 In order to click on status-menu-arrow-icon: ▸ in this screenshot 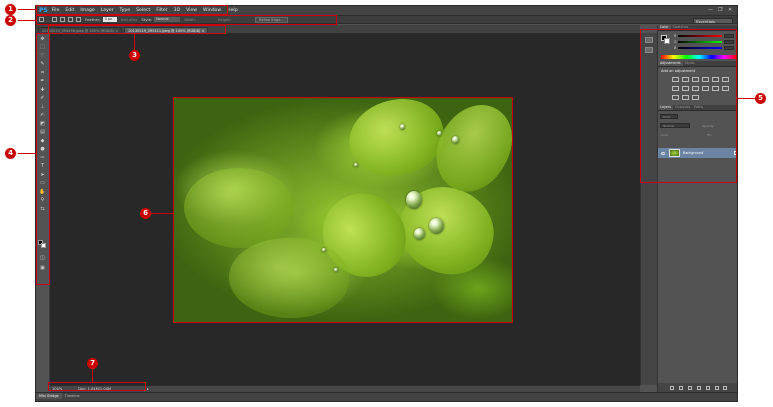, I will do `click(148, 389)`.